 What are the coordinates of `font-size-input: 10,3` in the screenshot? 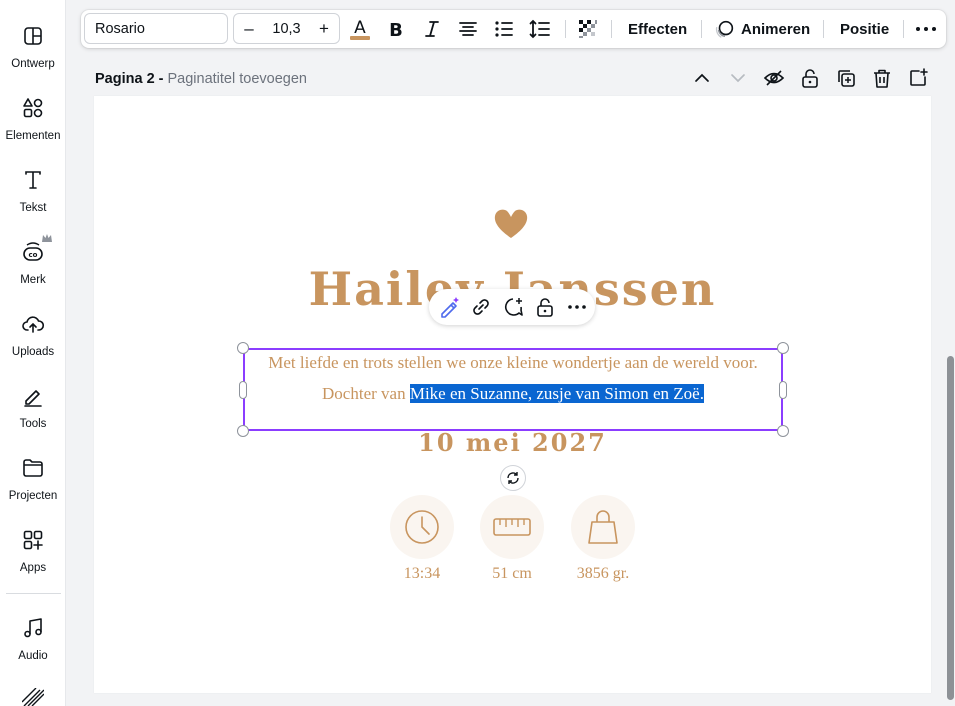 It's located at (286, 29).